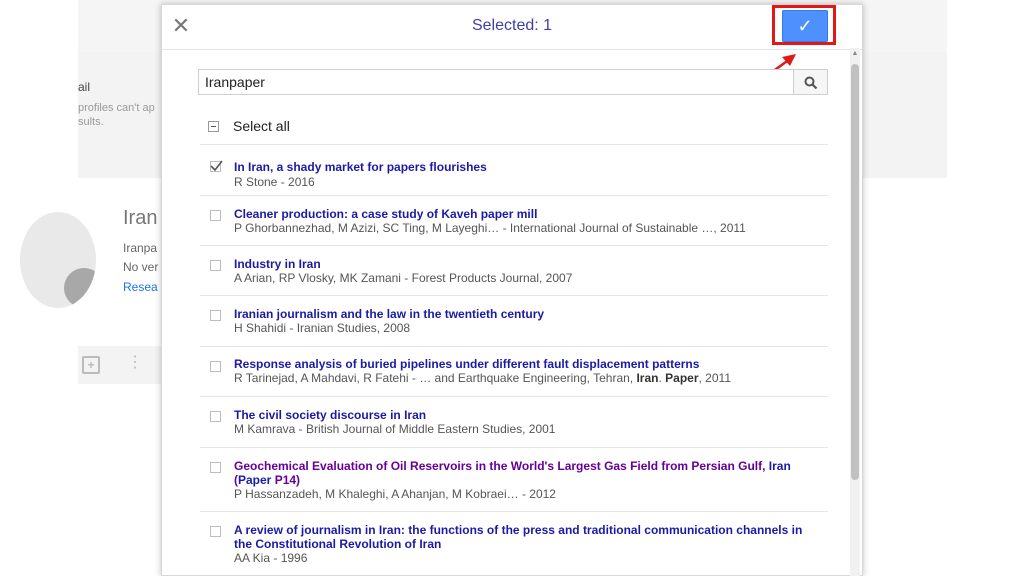 Image resolution: width=1024 pixels, height=576 pixels. I want to click on search-icon, so click(811, 83).